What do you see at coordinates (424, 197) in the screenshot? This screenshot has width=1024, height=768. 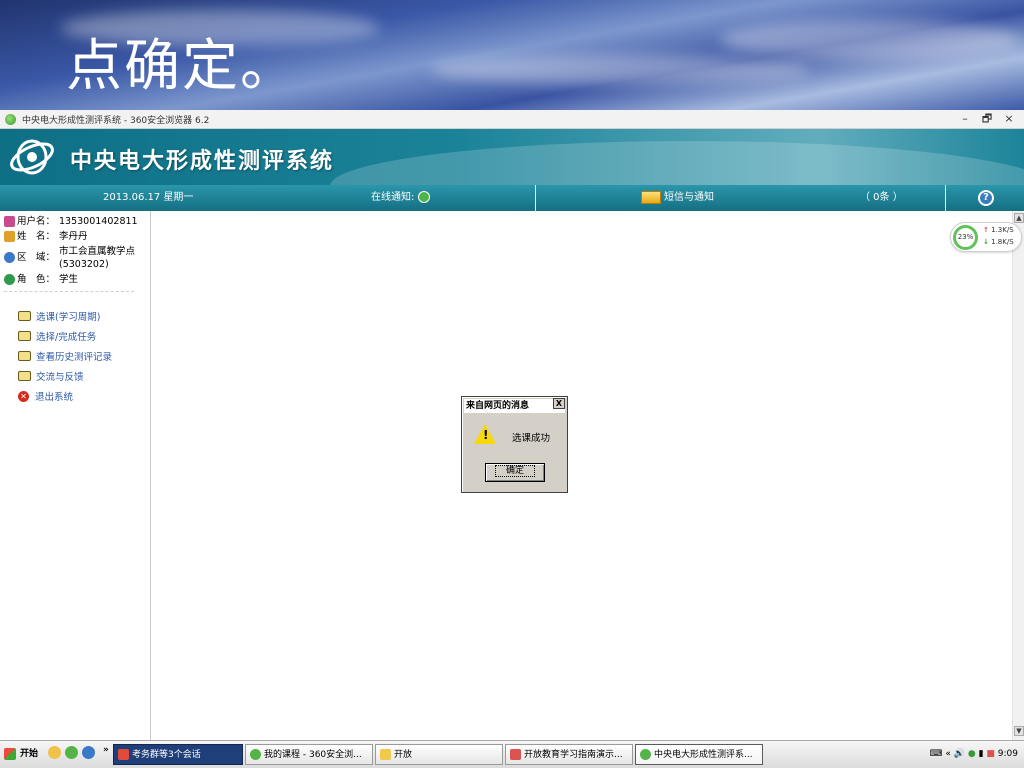 I see `online-status-icon` at bounding box center [424, 197].